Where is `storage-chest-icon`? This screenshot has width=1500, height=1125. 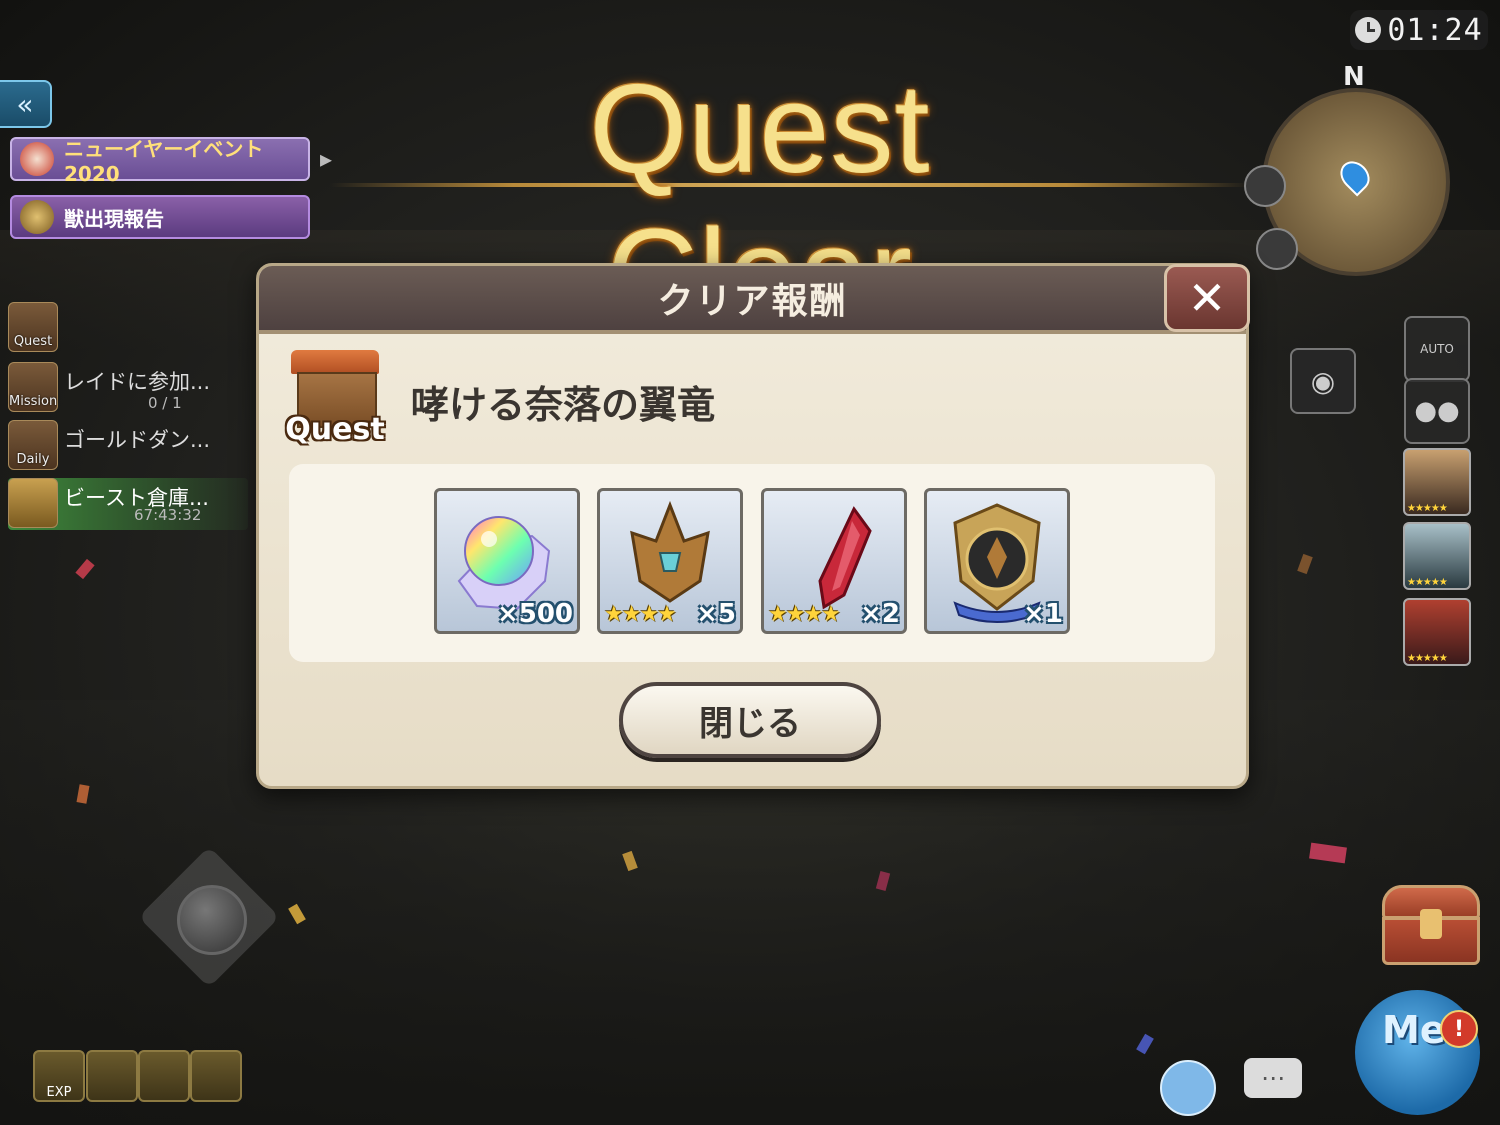
storage-chest-icon is located at coordinates (33, 503).